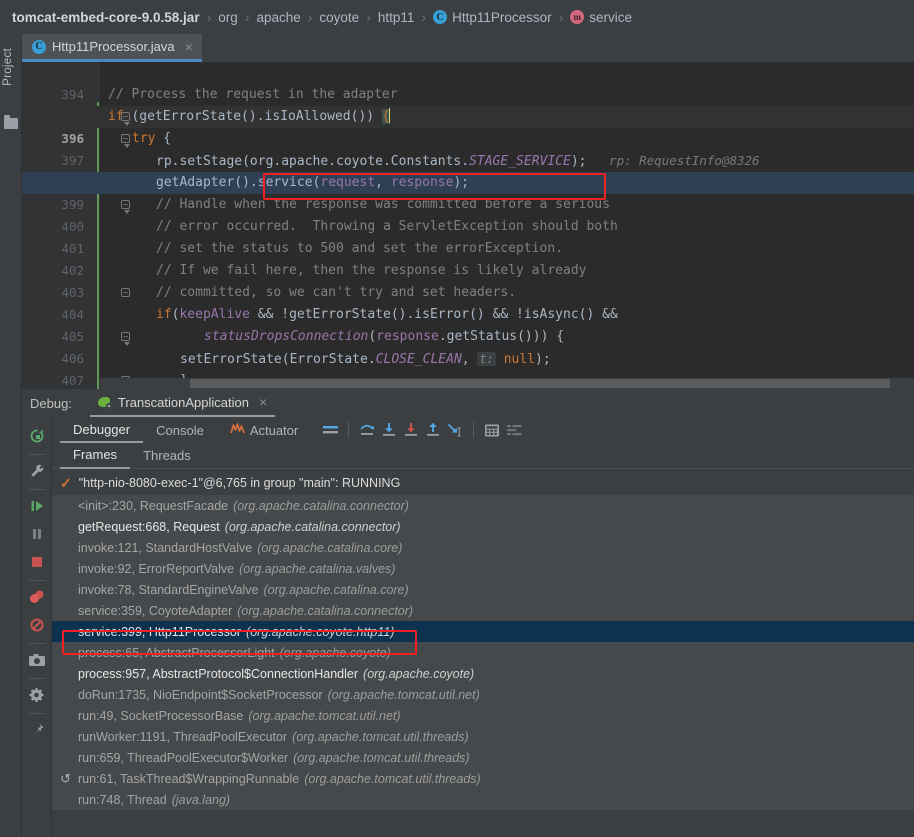 This screenshot has width=914, height=837. I want to click on breadcrumb-item-apache: apache, so click(278, 17).